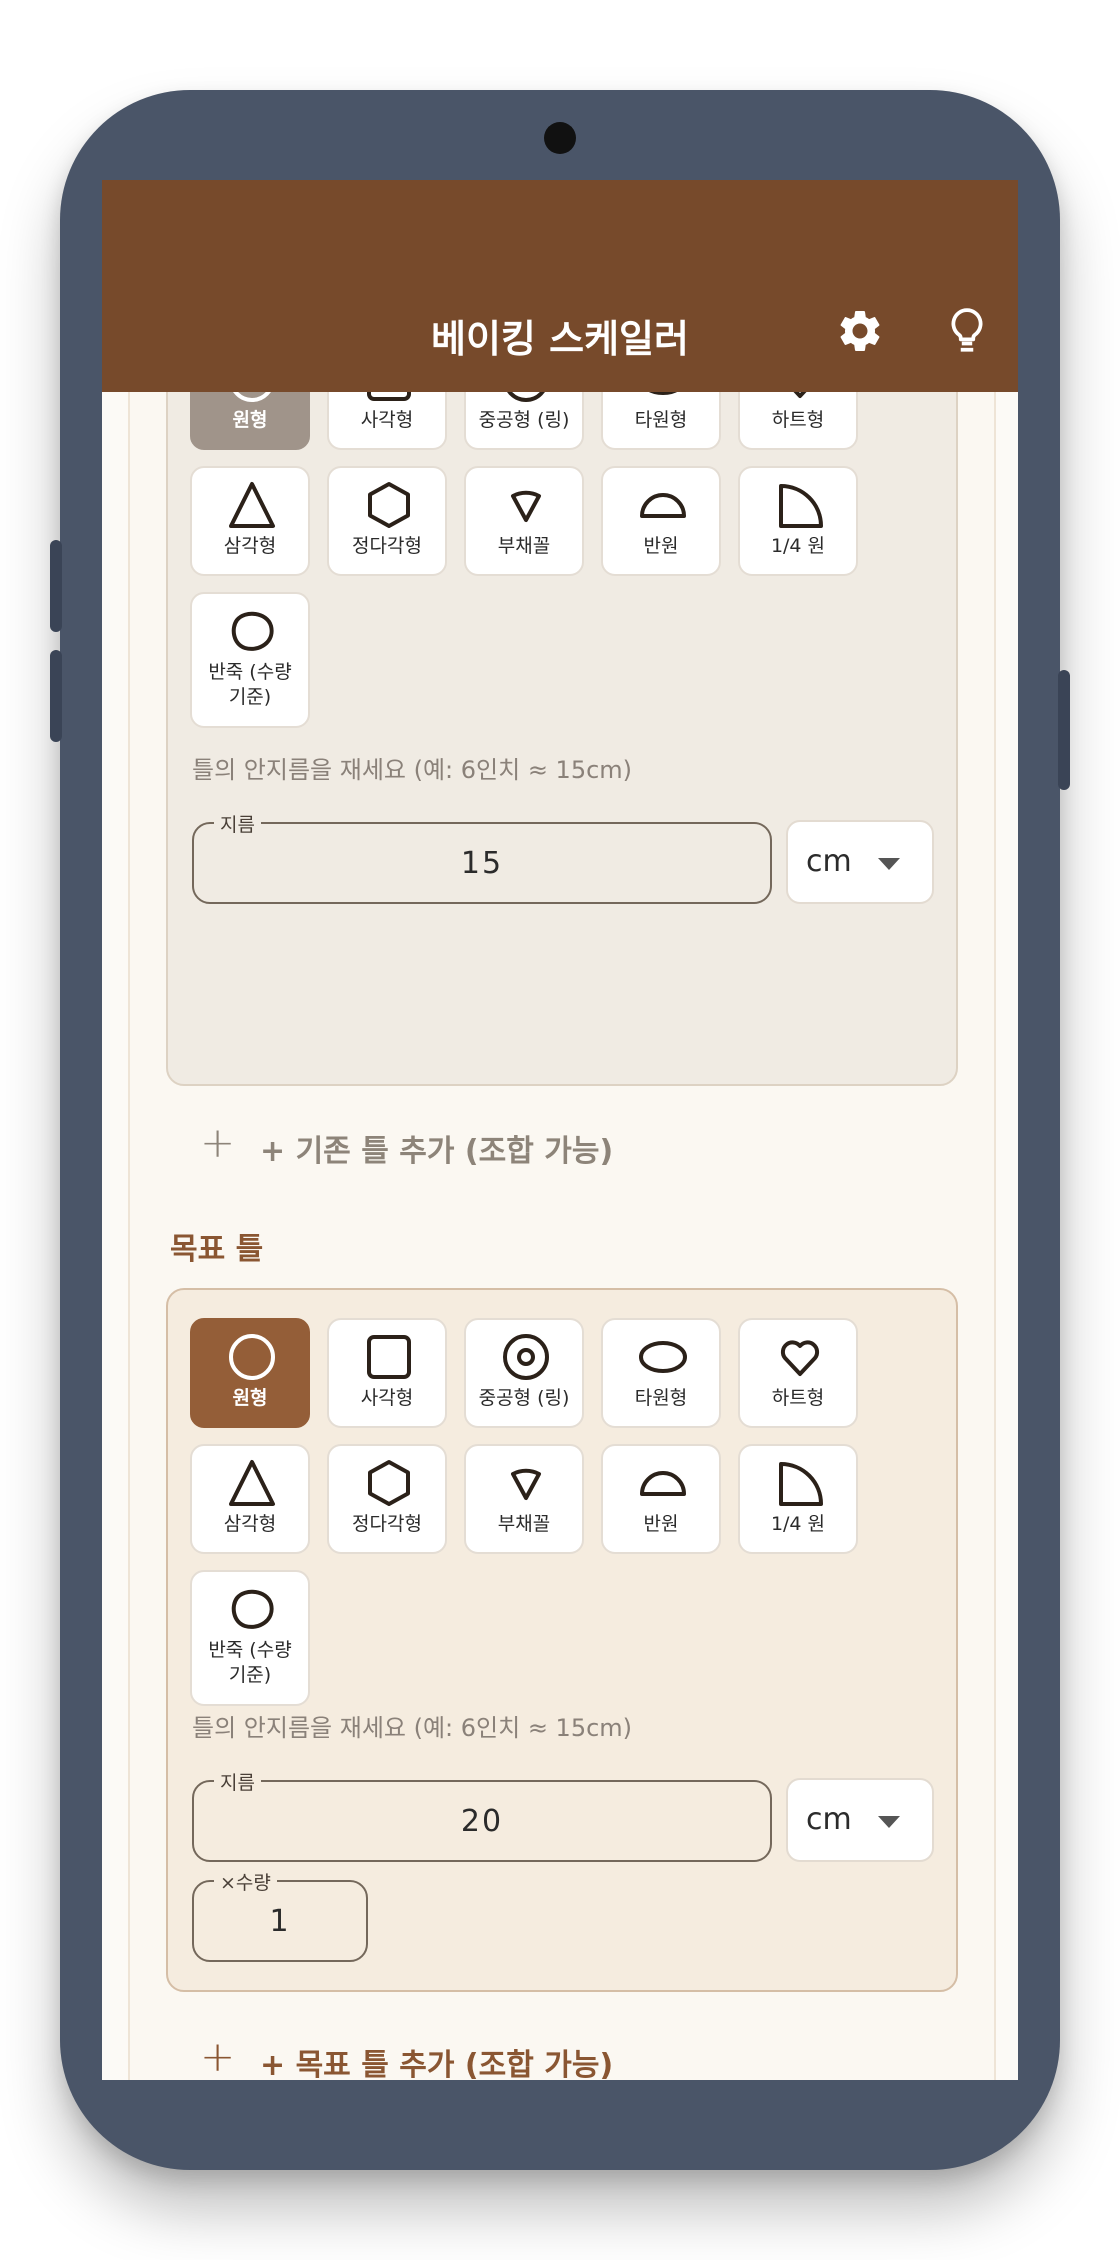 This screenshot has height=2260, width=1120. I want to click on base-shape-triangle: 삼각형, so click(250, 521).